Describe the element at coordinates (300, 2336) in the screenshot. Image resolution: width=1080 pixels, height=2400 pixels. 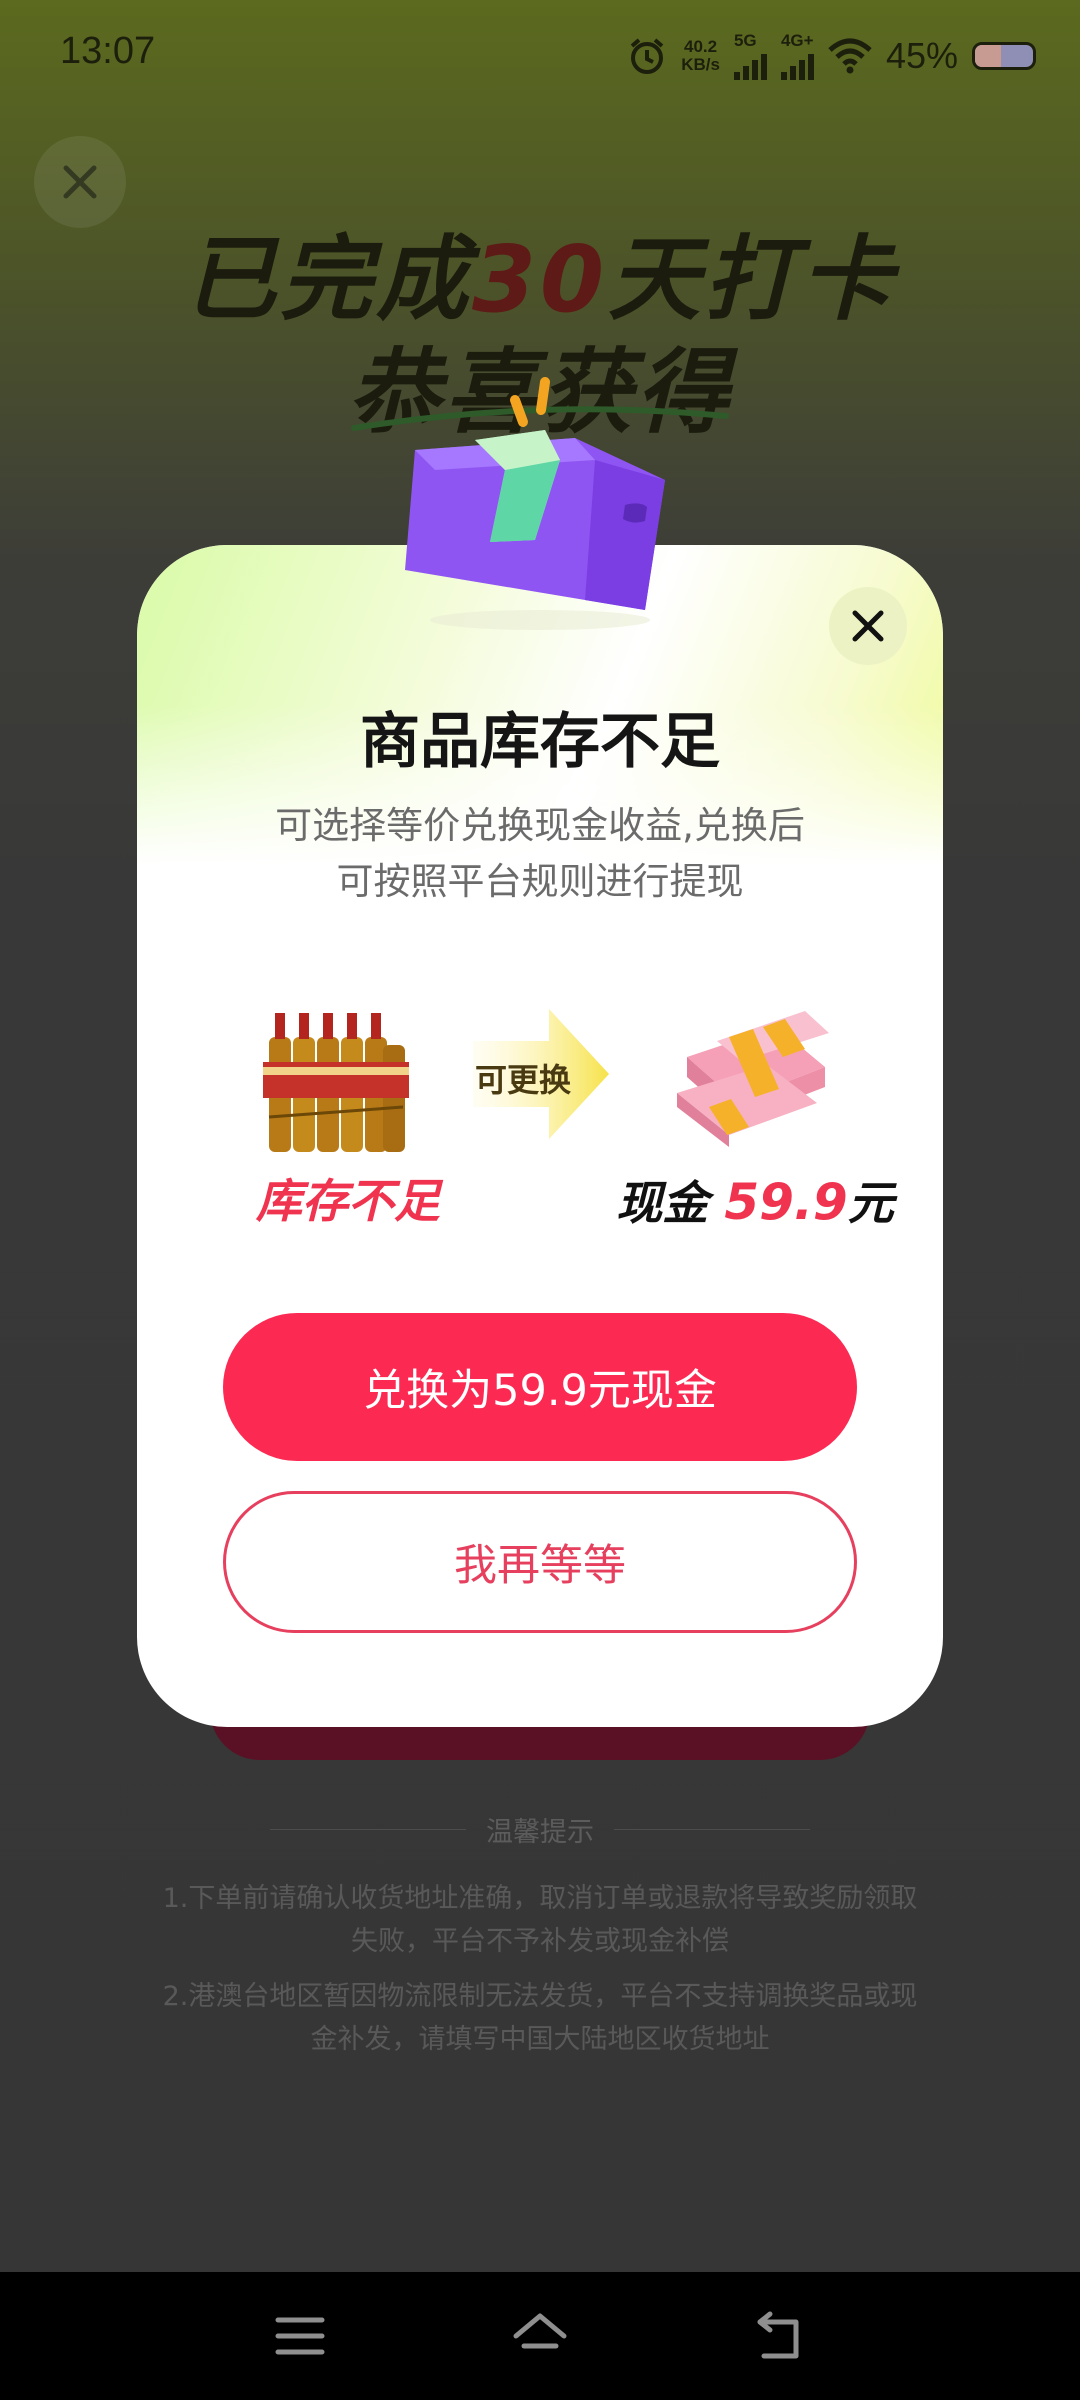
I see `menu-icon` at that location.